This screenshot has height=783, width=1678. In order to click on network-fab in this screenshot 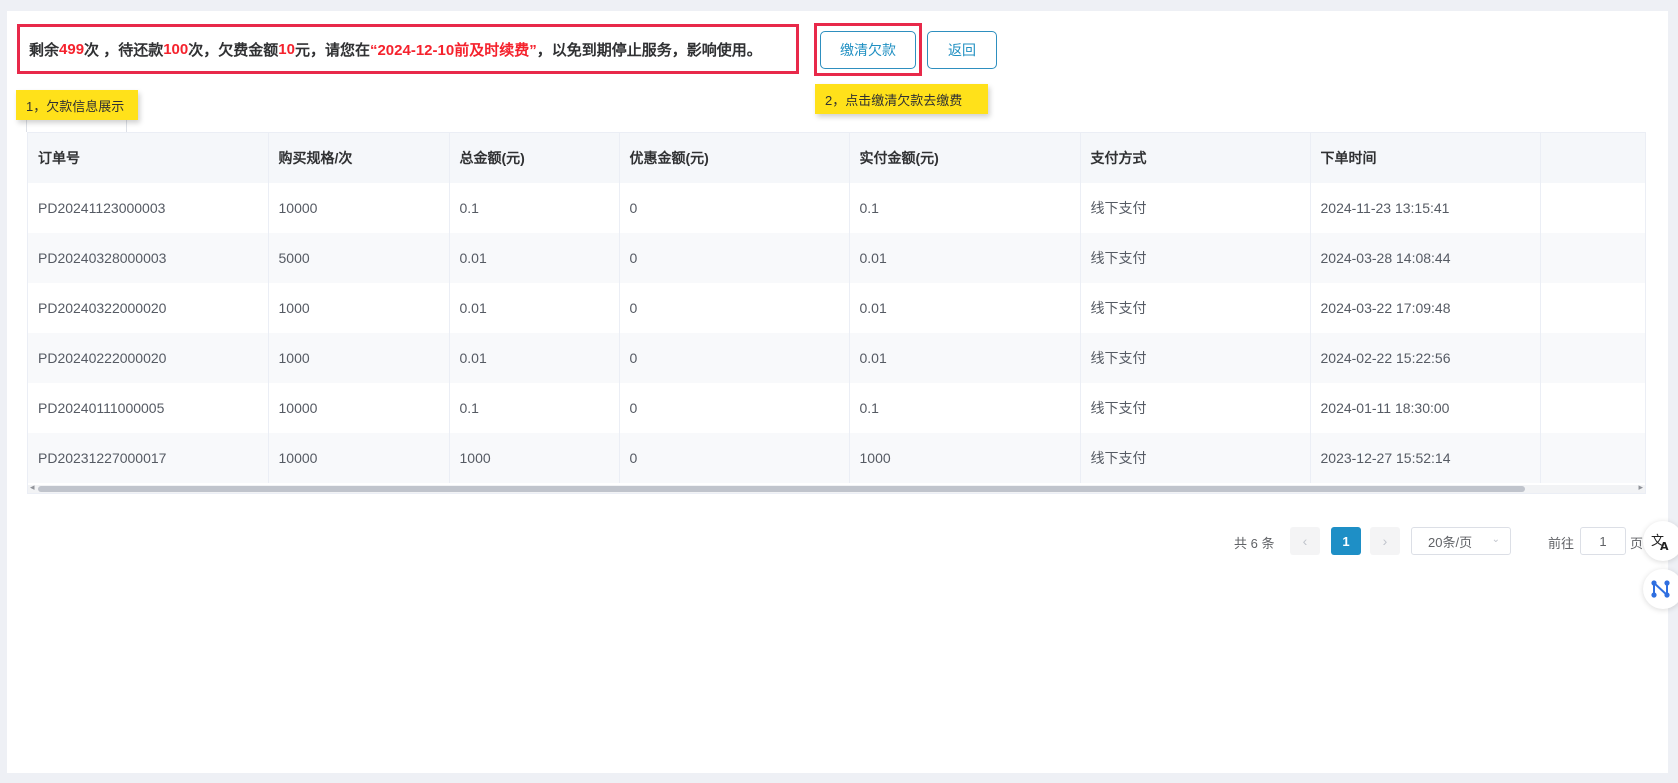, I will do `click(1660, 589)`.